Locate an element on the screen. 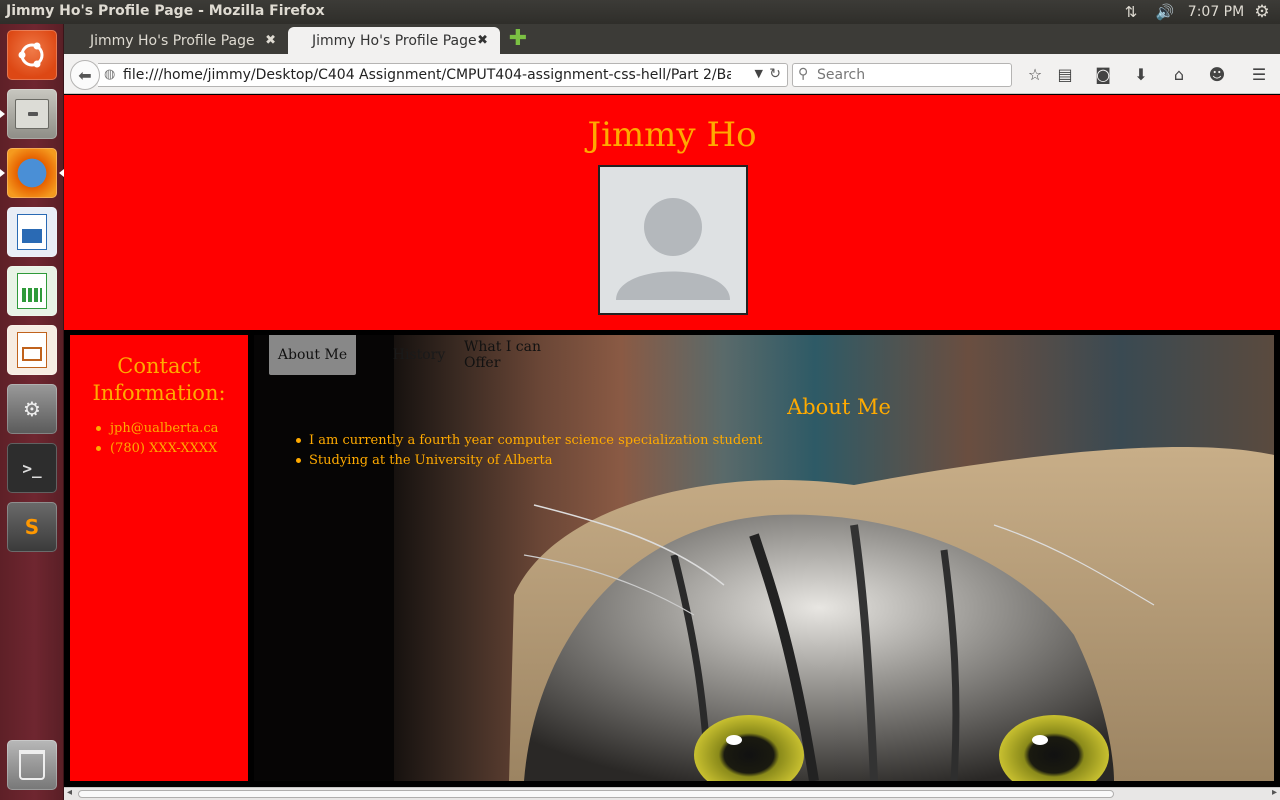 This screenshot has height=800, width=1280. horizontal-scrollbar: ◂ ▸ is located at coordinates (672, 793).